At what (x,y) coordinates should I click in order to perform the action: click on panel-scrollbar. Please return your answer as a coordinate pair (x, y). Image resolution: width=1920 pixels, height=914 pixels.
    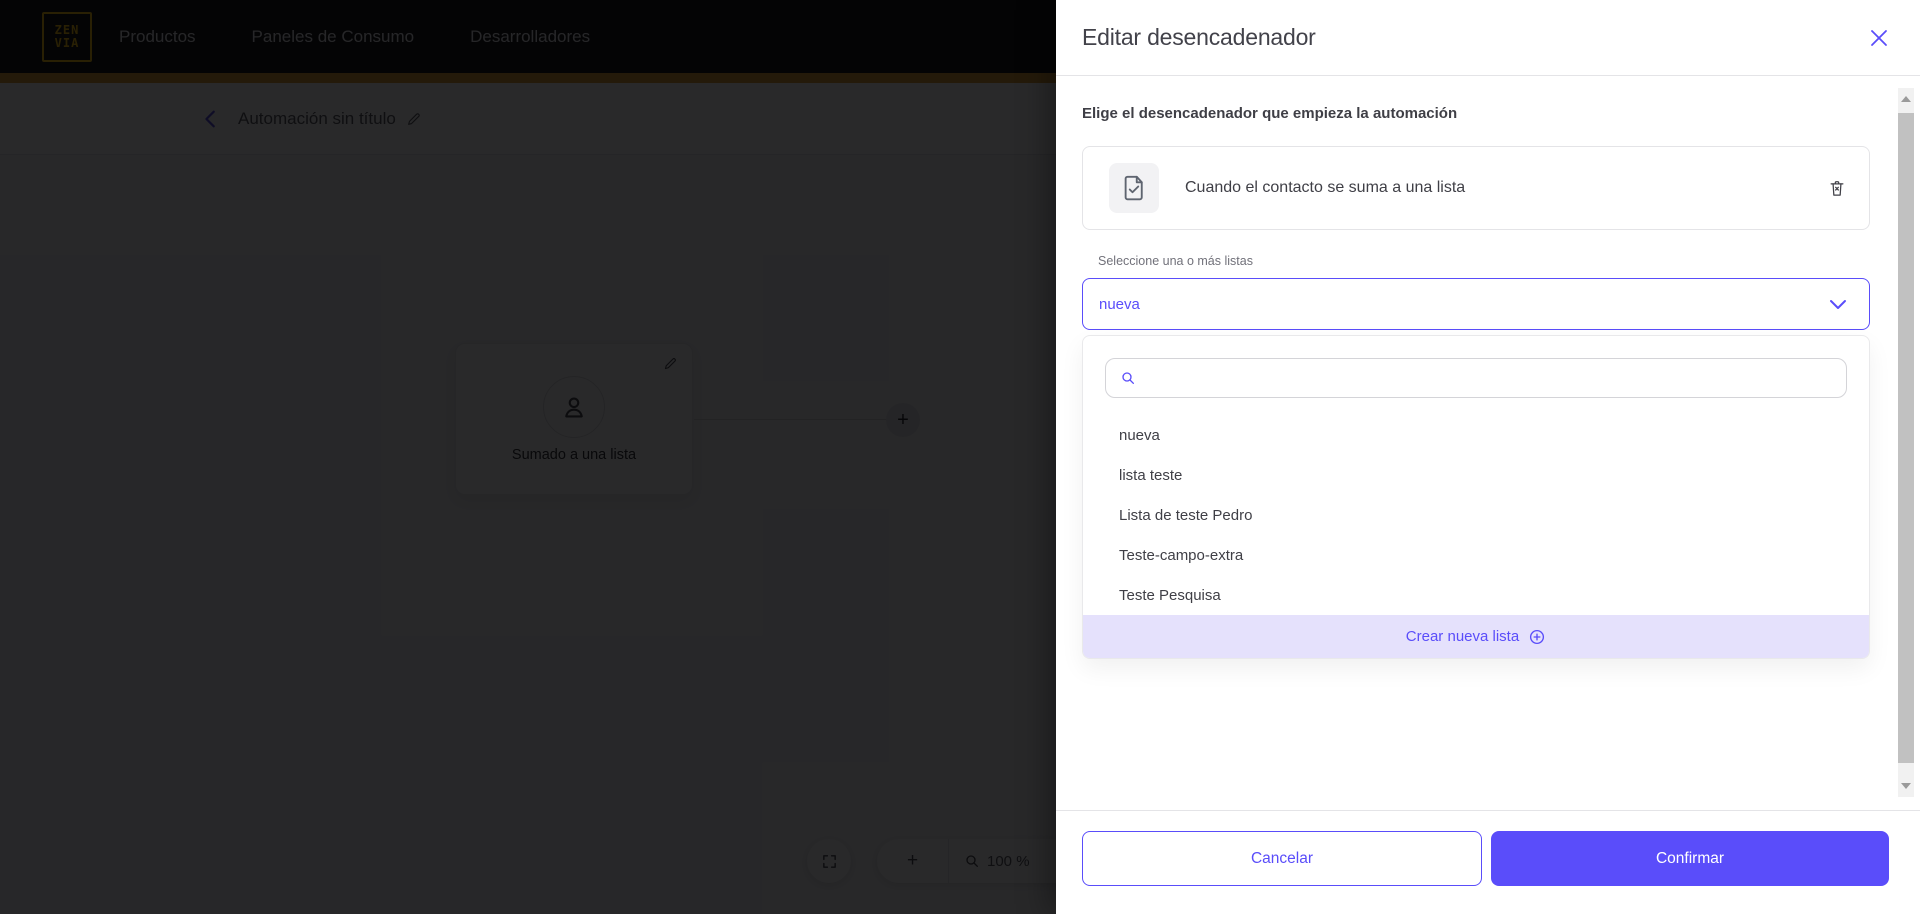
    Looking at the image, I should click on (1906, 442).